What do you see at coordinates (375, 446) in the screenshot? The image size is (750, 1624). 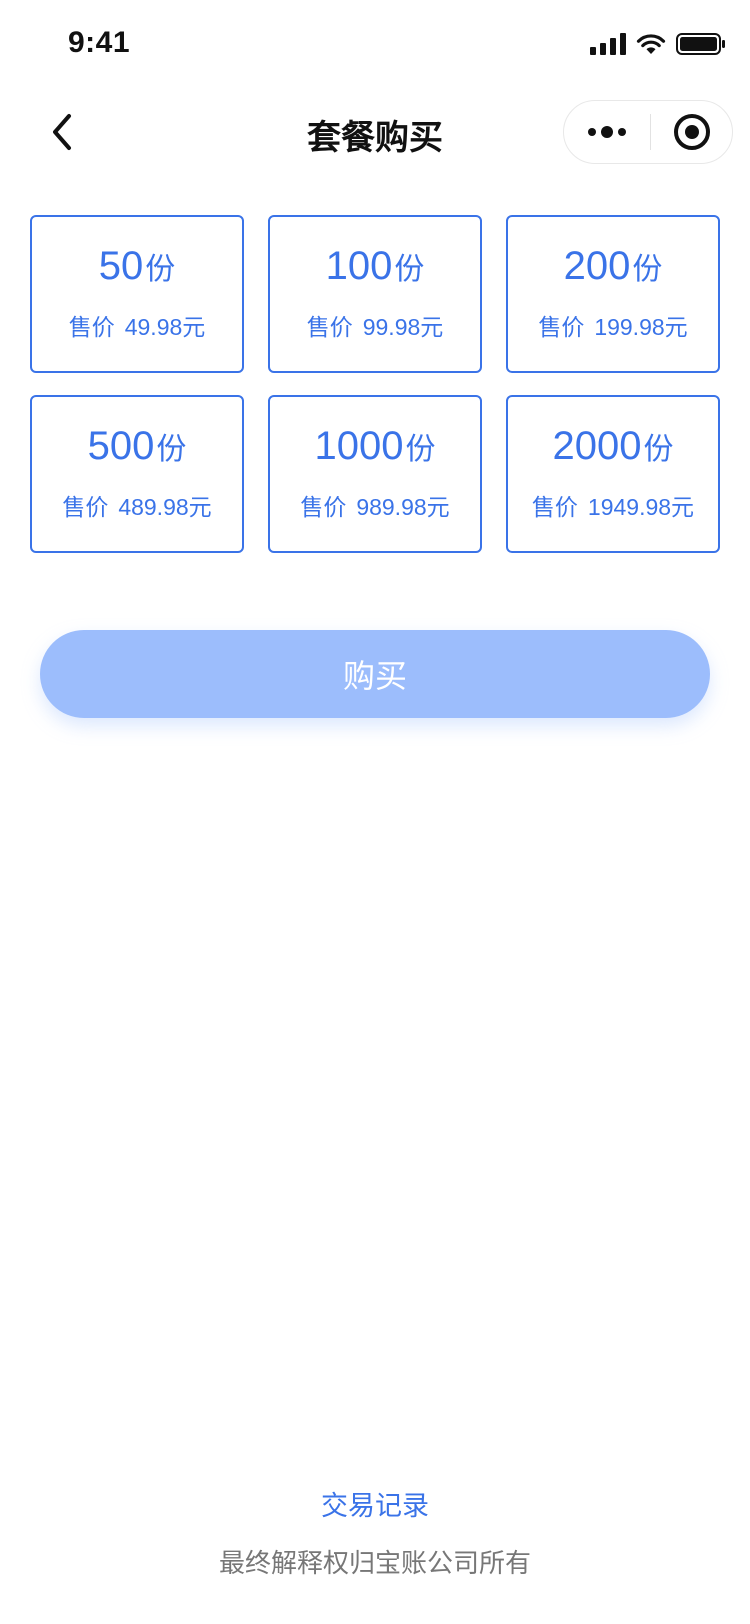 I see `package-quantity: 1000 份` at bounding box center [375, 446].